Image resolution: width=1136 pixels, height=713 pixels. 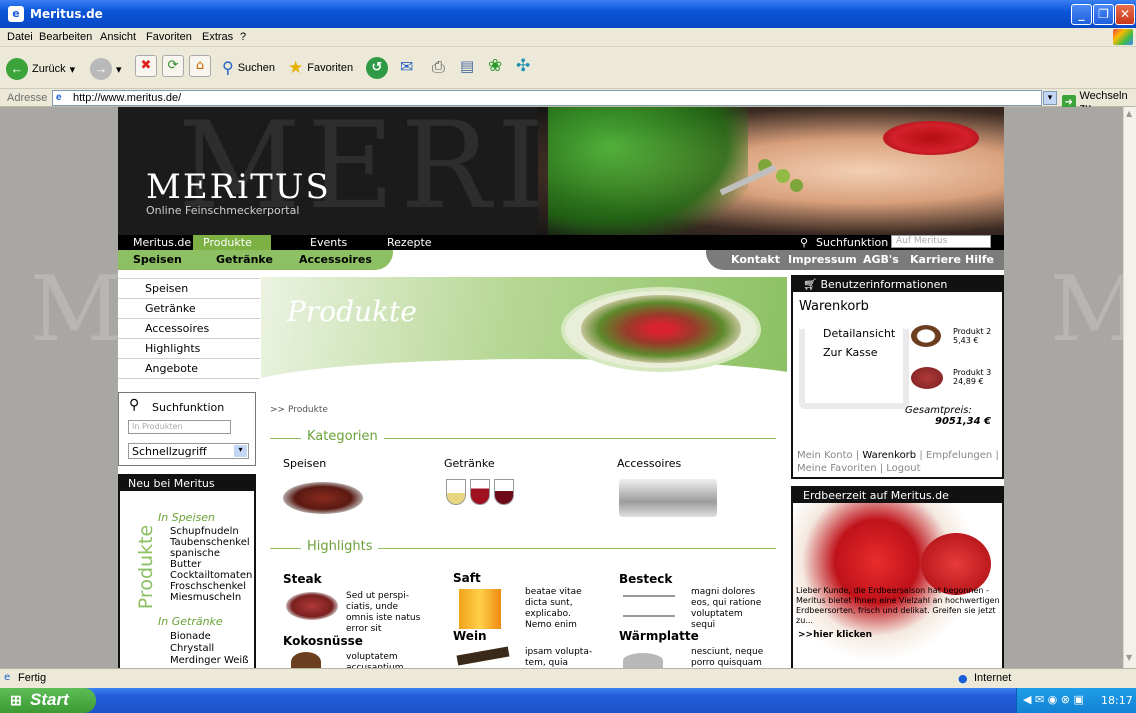 What do you see at coordinates (1081, 14) in the screenshot?
I see `minimize-button: _` at bounding box center [1081, 14].